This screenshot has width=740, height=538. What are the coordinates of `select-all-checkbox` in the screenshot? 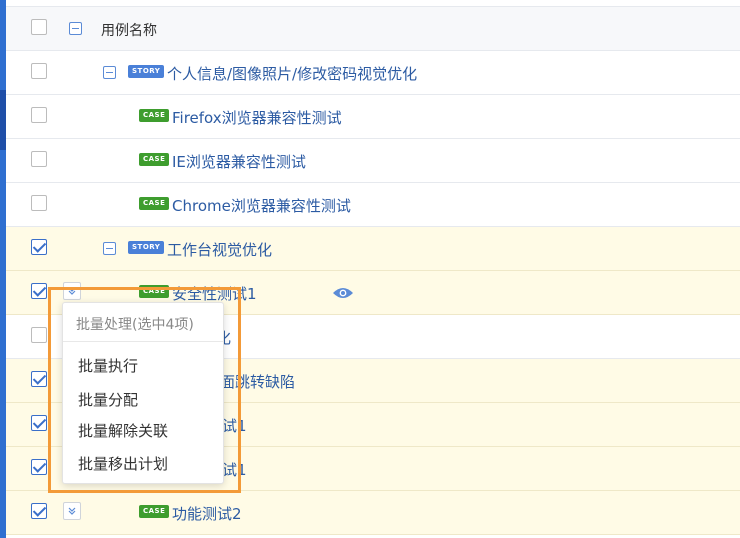 It's located at (39, 27).